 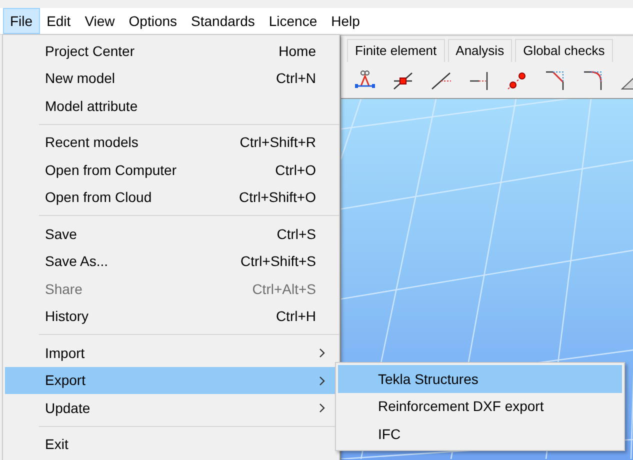 I want to click on menu-bar-item: View, so click(x=100, y=21).